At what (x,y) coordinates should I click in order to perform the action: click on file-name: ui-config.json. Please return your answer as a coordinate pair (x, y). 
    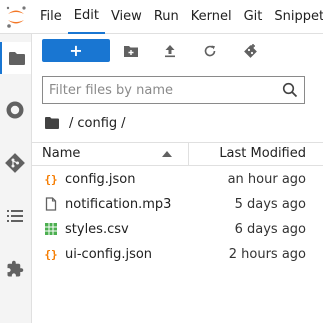
    Looking at the image, I should click on (109, 254).